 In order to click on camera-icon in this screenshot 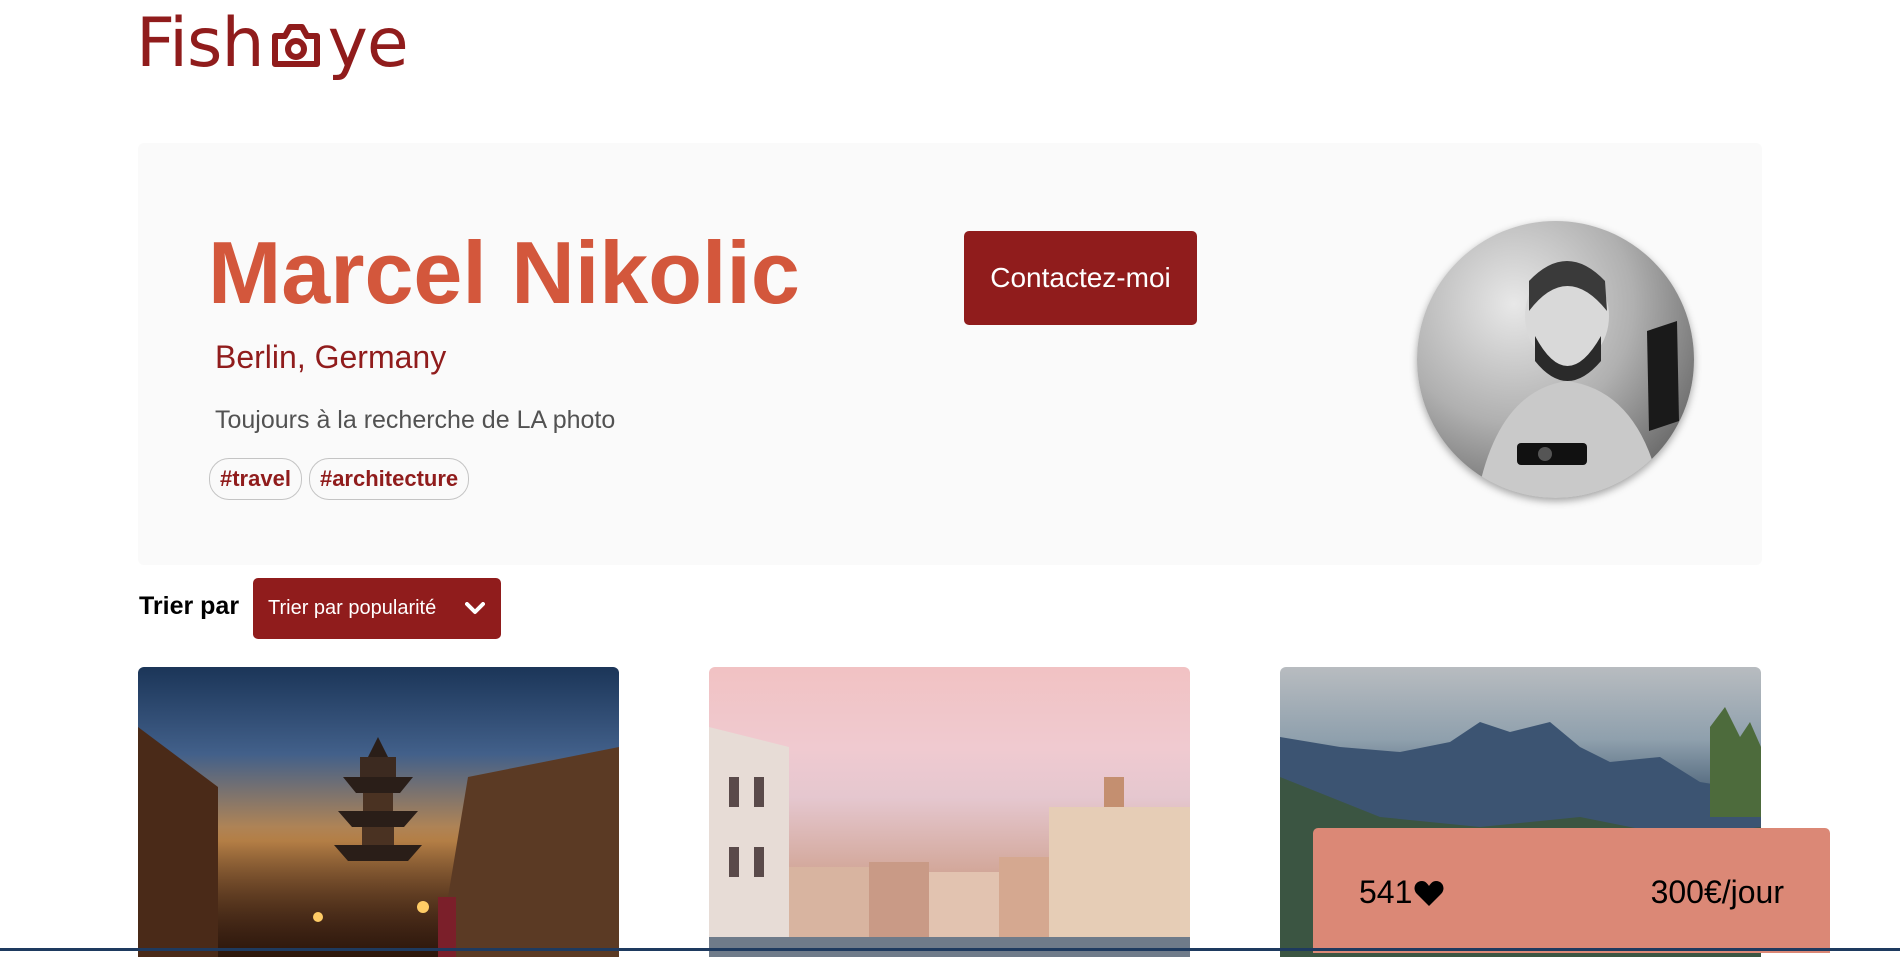, I will do `click(296, 44)`.